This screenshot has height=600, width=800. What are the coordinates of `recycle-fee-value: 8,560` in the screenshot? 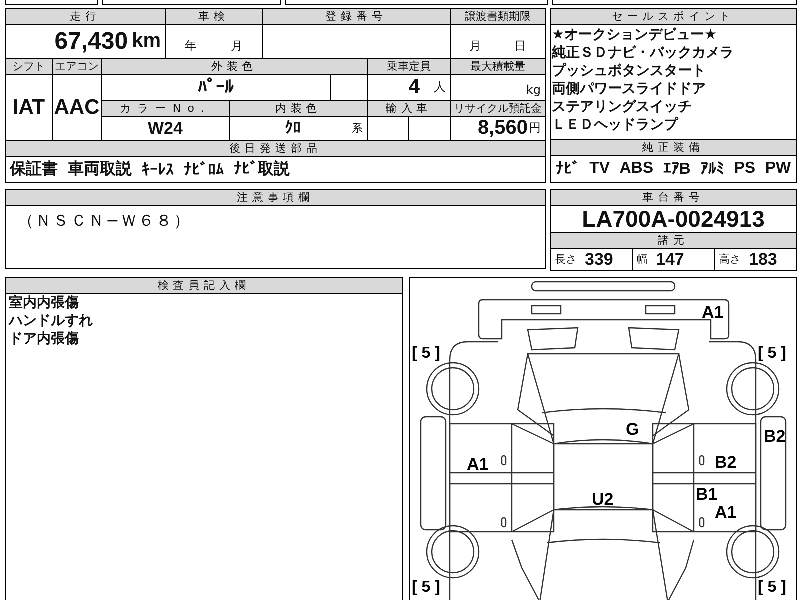 It's located at (503, 128).